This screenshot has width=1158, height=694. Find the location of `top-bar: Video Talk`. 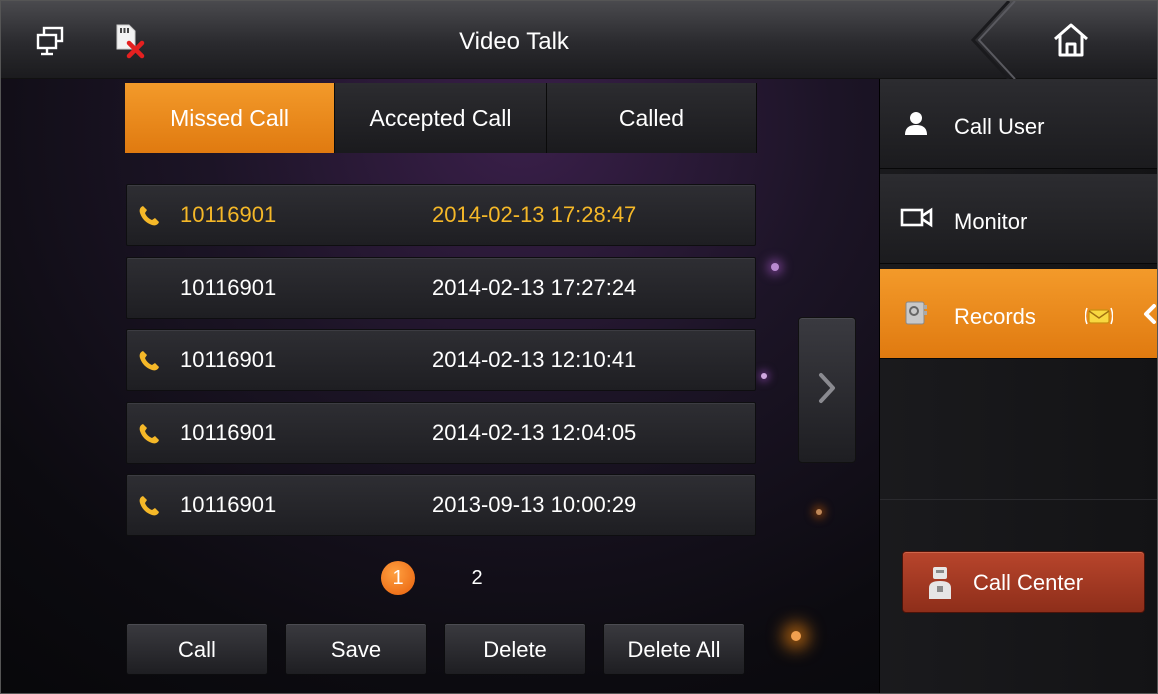

top-bar: Video Talk is located at coordinates (579, 40).